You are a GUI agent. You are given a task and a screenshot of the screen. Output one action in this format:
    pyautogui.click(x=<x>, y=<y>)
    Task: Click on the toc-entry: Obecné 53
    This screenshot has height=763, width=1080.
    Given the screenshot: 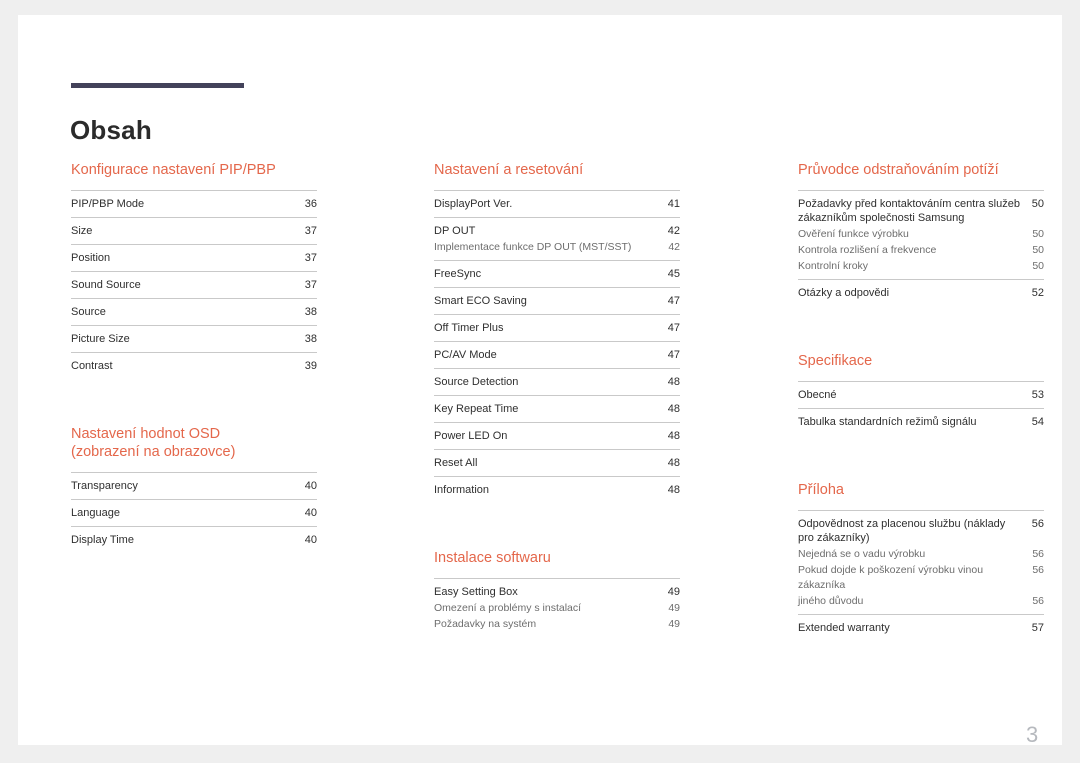 What is the action you would take?
    pyautogui.click(x=921, y=394)
    